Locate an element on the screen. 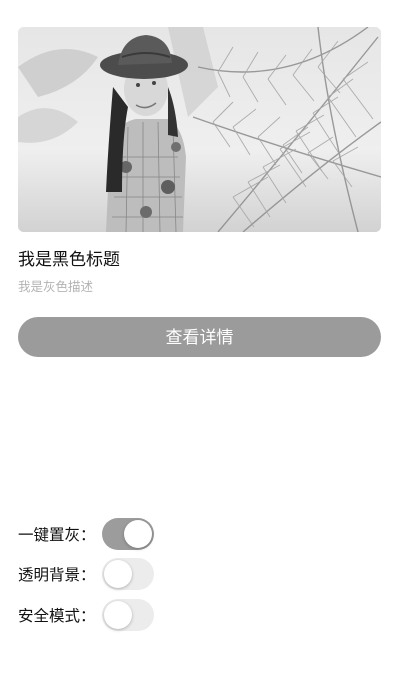 This screenshot has width=400, height=677. transparent-background-toggle is located at coordinates (128, 574).